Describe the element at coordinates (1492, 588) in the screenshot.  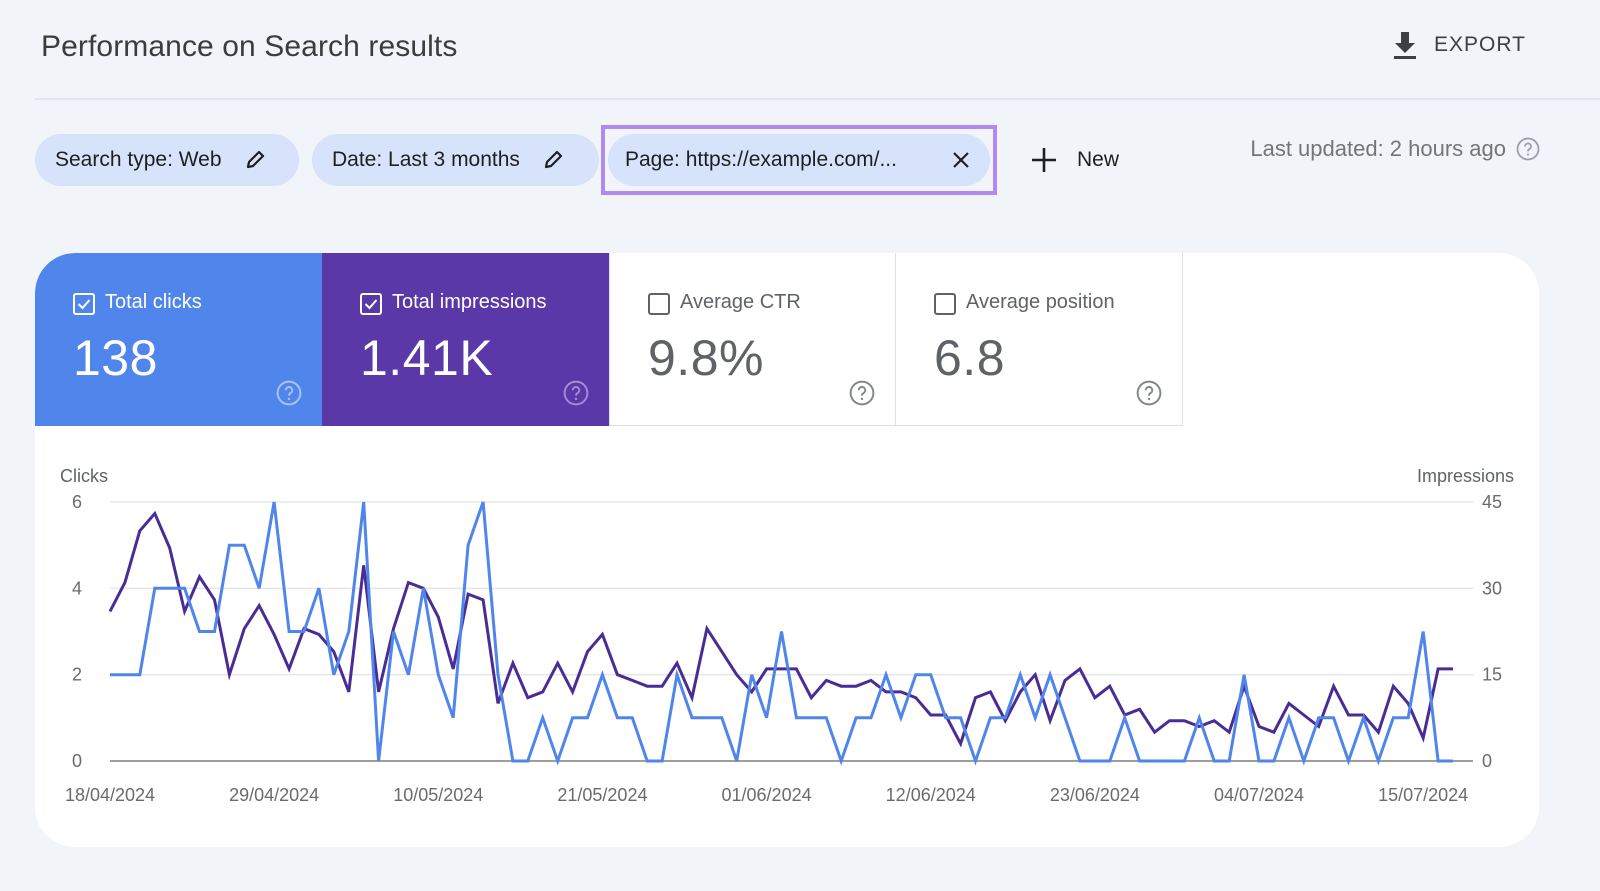
I see `y-right-tick-label: 30` at that location.